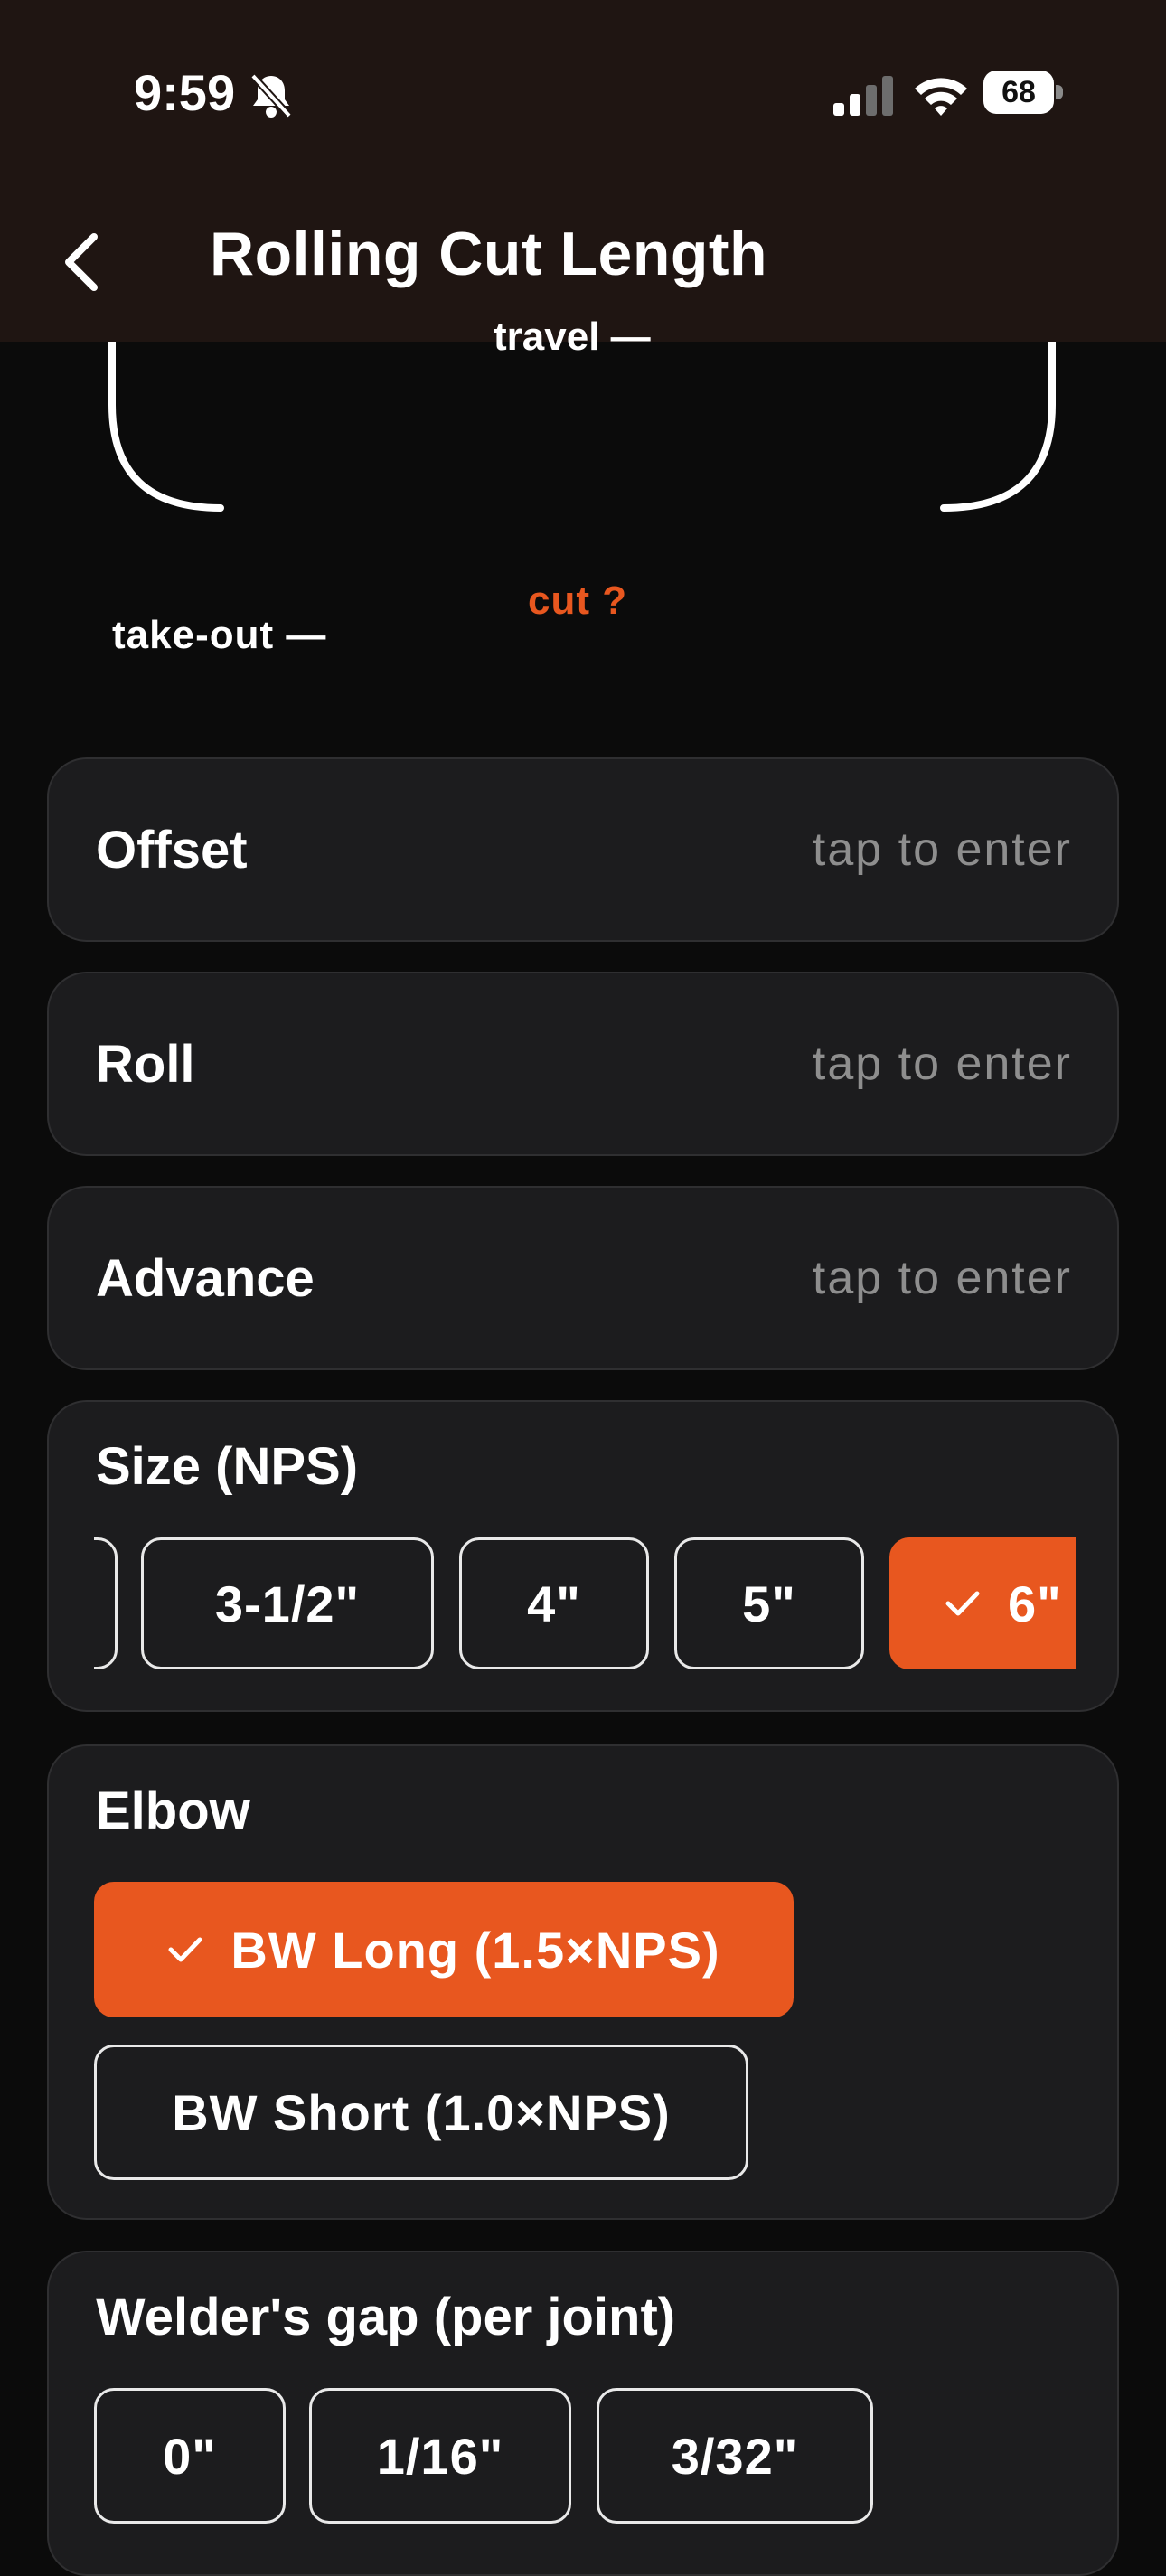 The width and height of the screenshot is (1166, 2576). What do you see at coordinates (735, 2456) in the screenshot?
I see `gap-chip-3-32: 3/32"` at bounding box center [735, 2456].